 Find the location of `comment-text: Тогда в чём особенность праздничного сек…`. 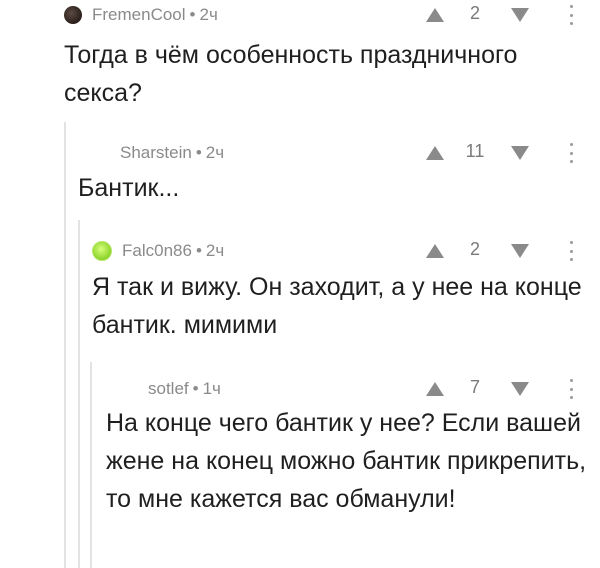

comment-text: Тогда в чём особенность праздничного сек… is located at coordinates (291, 74).